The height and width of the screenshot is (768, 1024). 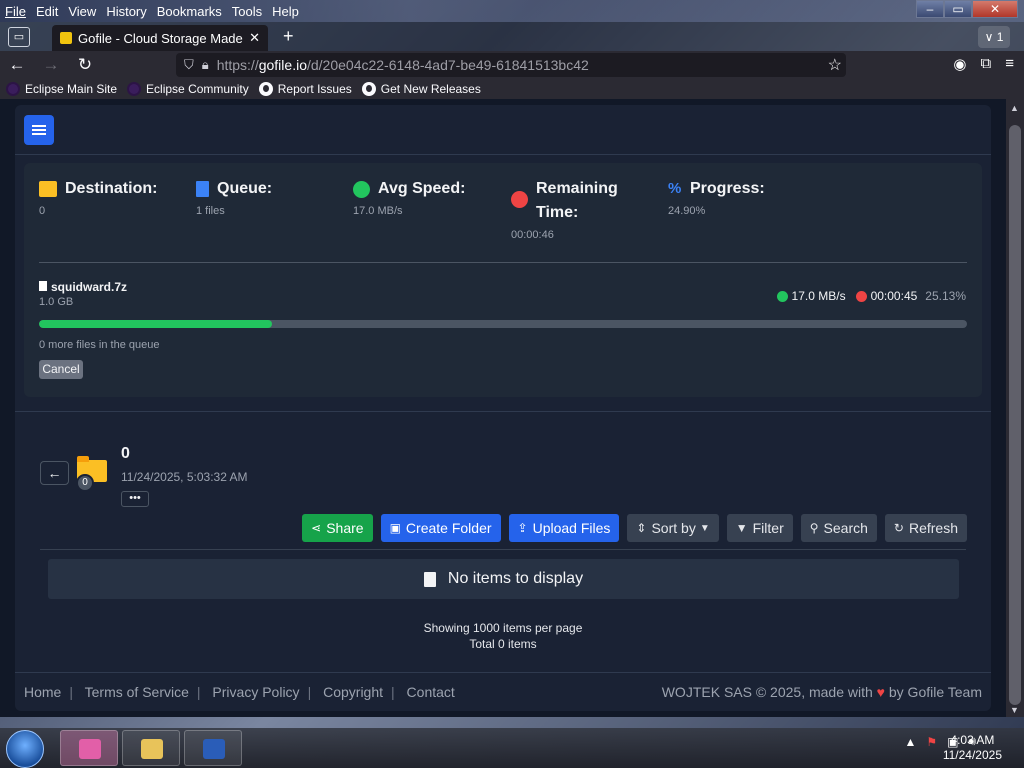 What do you see at coordinates (353, 692) in the screenshot?
I see `footer-link-copyright: Copyright` at bounding box center [353, 692].